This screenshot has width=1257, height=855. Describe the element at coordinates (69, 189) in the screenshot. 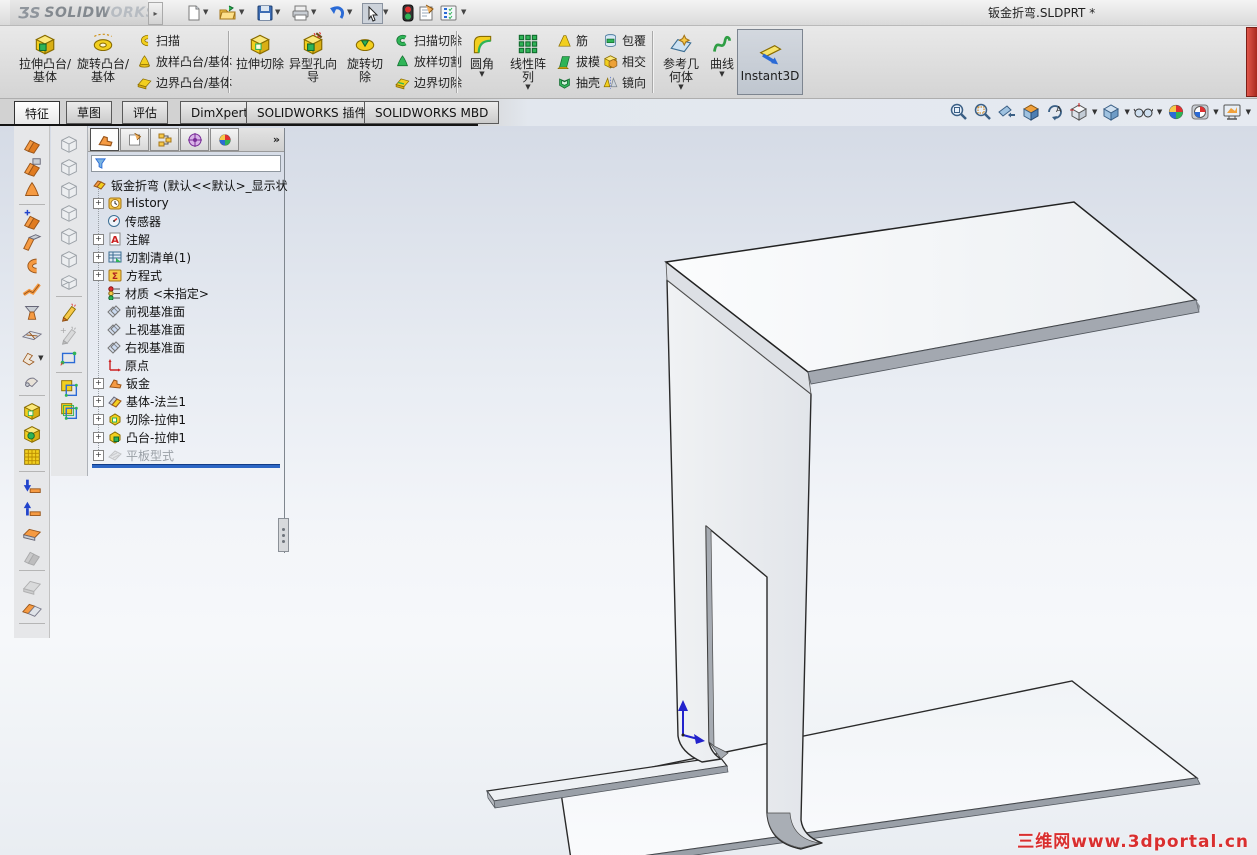

I see `view-cube-left-icon` at that location.